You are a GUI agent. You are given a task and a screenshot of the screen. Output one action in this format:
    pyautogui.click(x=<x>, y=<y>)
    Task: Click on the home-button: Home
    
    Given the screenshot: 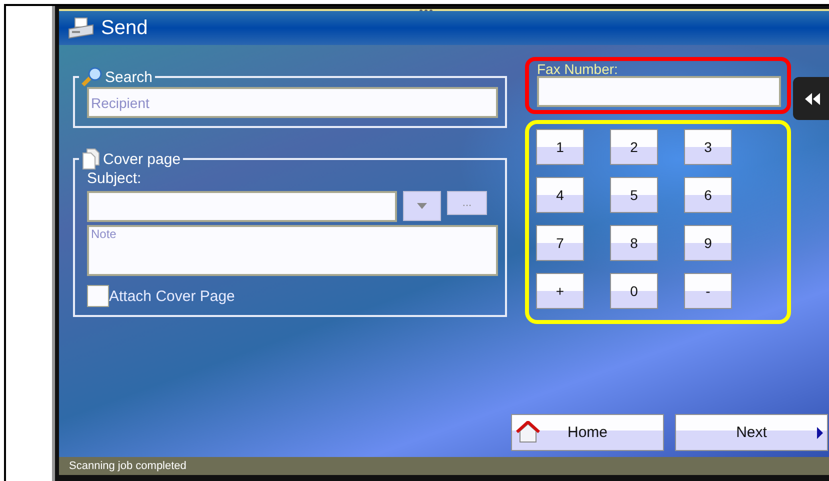 What is the action you would take?
    pyautogui.click(x=587, y=432)
    